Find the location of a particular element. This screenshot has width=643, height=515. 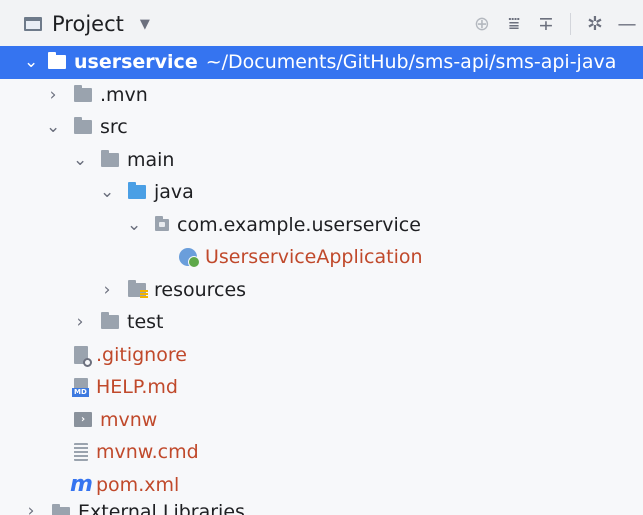

header-toolbar: ⊕ ⩸ ∓ ✲ — is located at coordinates (554, 24).